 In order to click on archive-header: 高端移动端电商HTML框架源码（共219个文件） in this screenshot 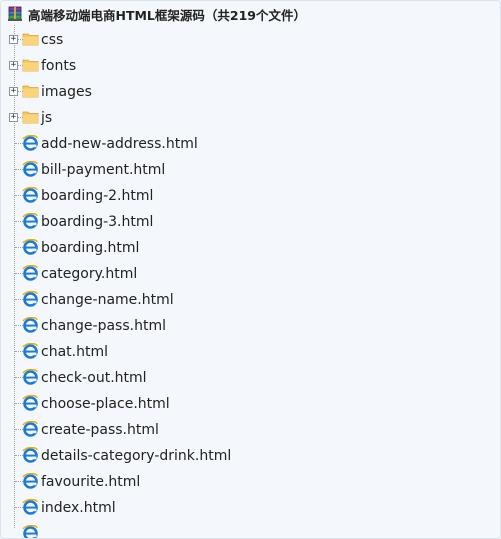, I will do `click(156, 14)`.